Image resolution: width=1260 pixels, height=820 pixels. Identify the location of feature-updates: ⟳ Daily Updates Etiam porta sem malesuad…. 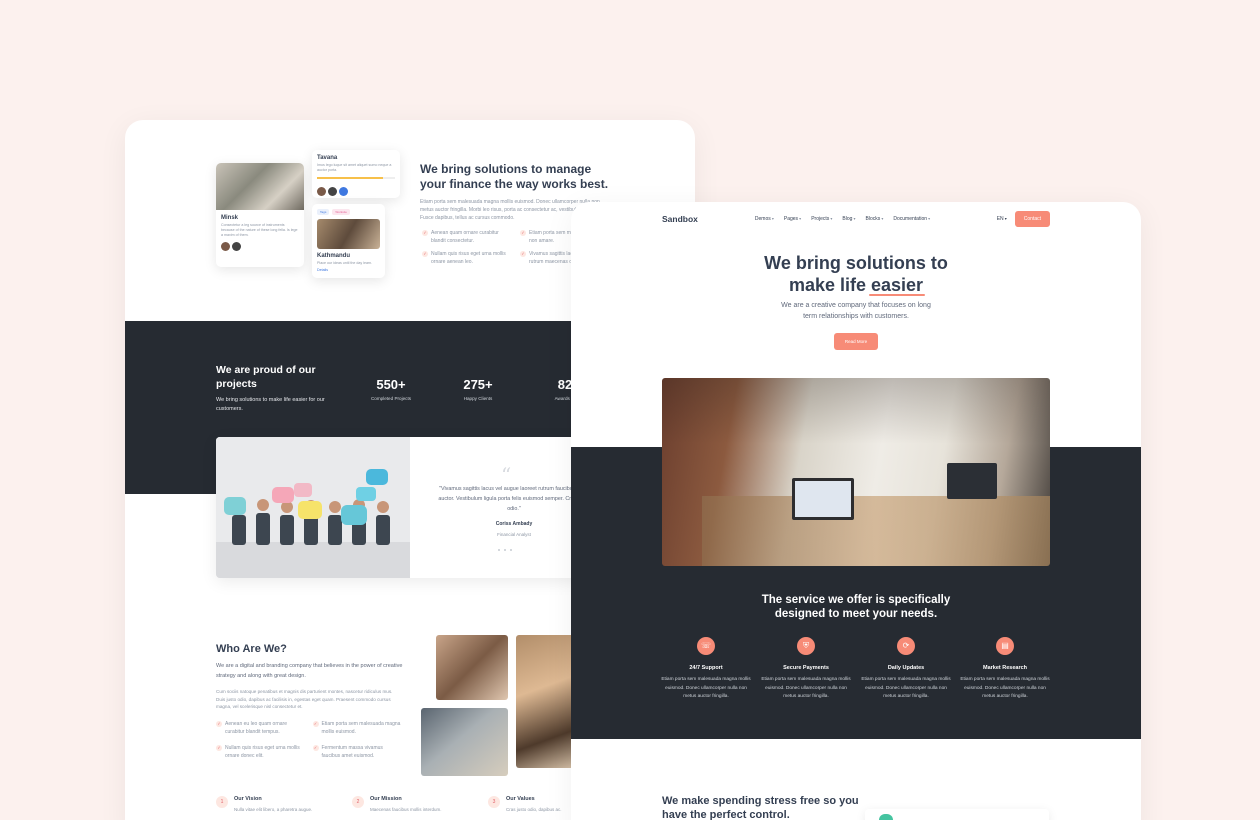
(906, 669).